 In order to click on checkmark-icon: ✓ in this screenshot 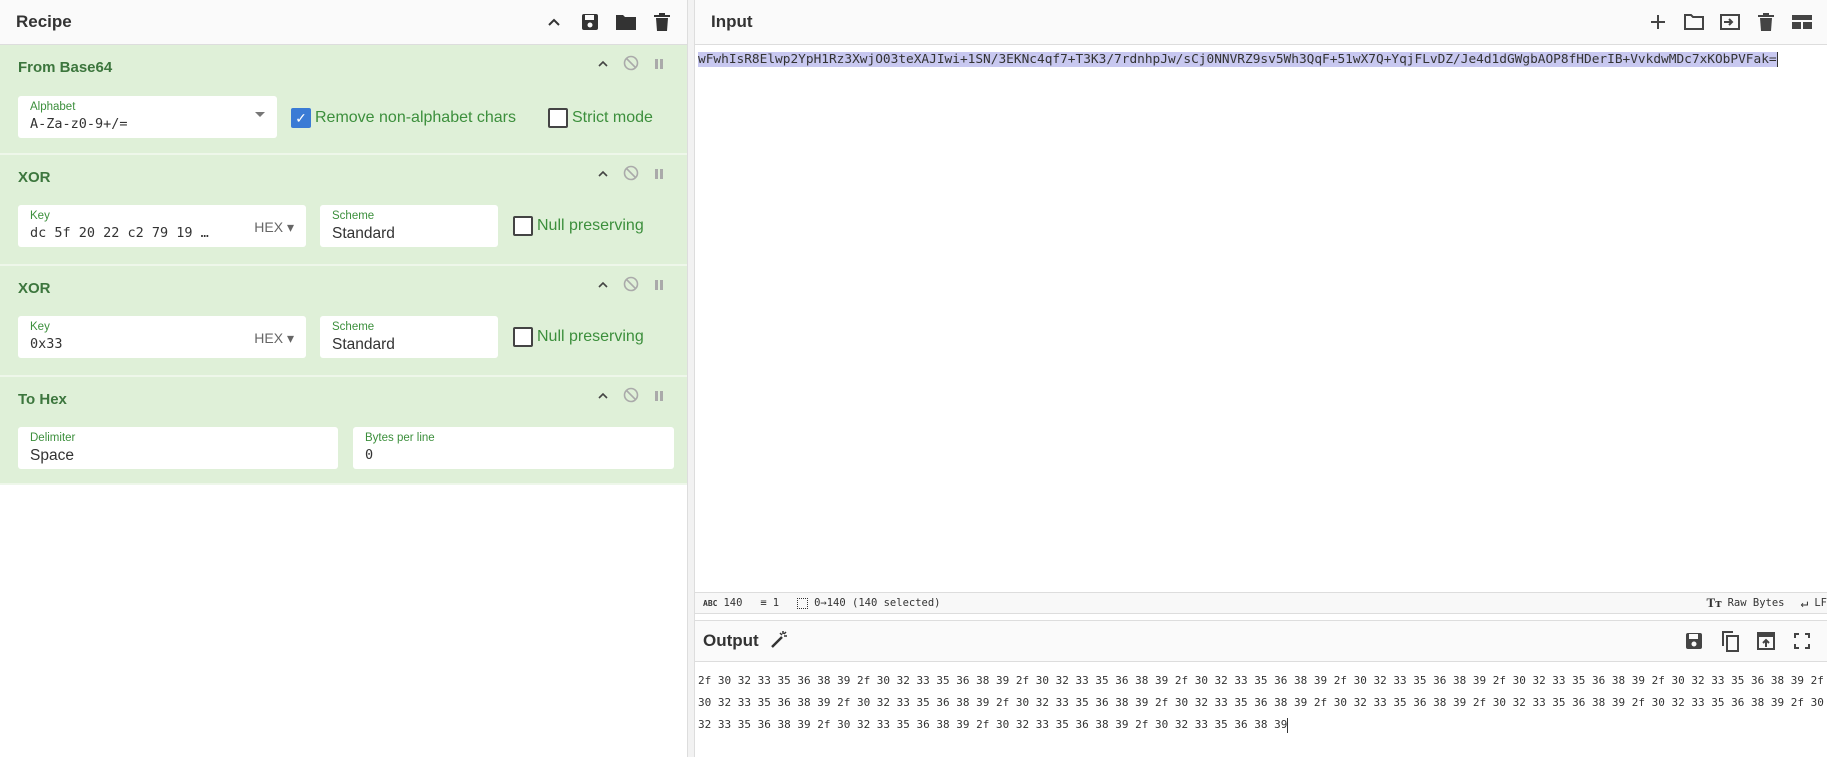, I will do `click(301, 118)`.